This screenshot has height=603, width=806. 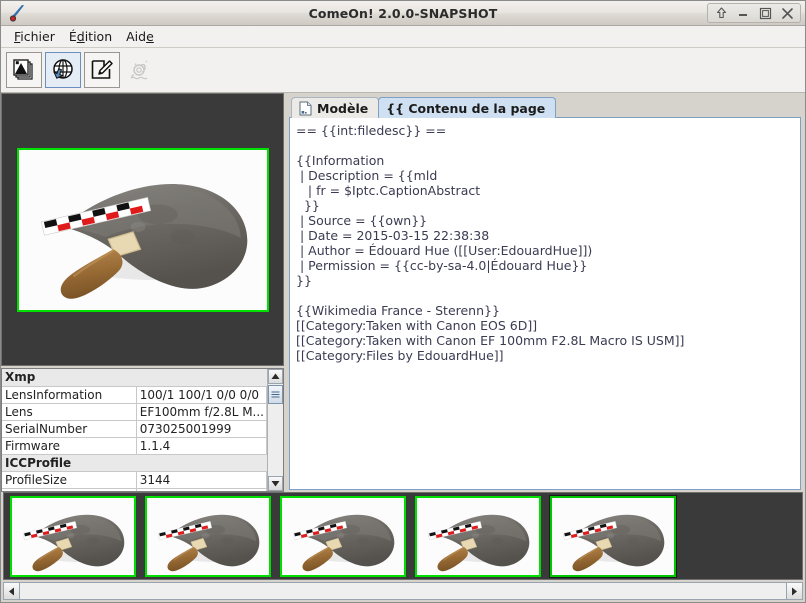 I want to click on tab-contenu-page-label: {{ Contenu de la page, so click(x=466, y=108).